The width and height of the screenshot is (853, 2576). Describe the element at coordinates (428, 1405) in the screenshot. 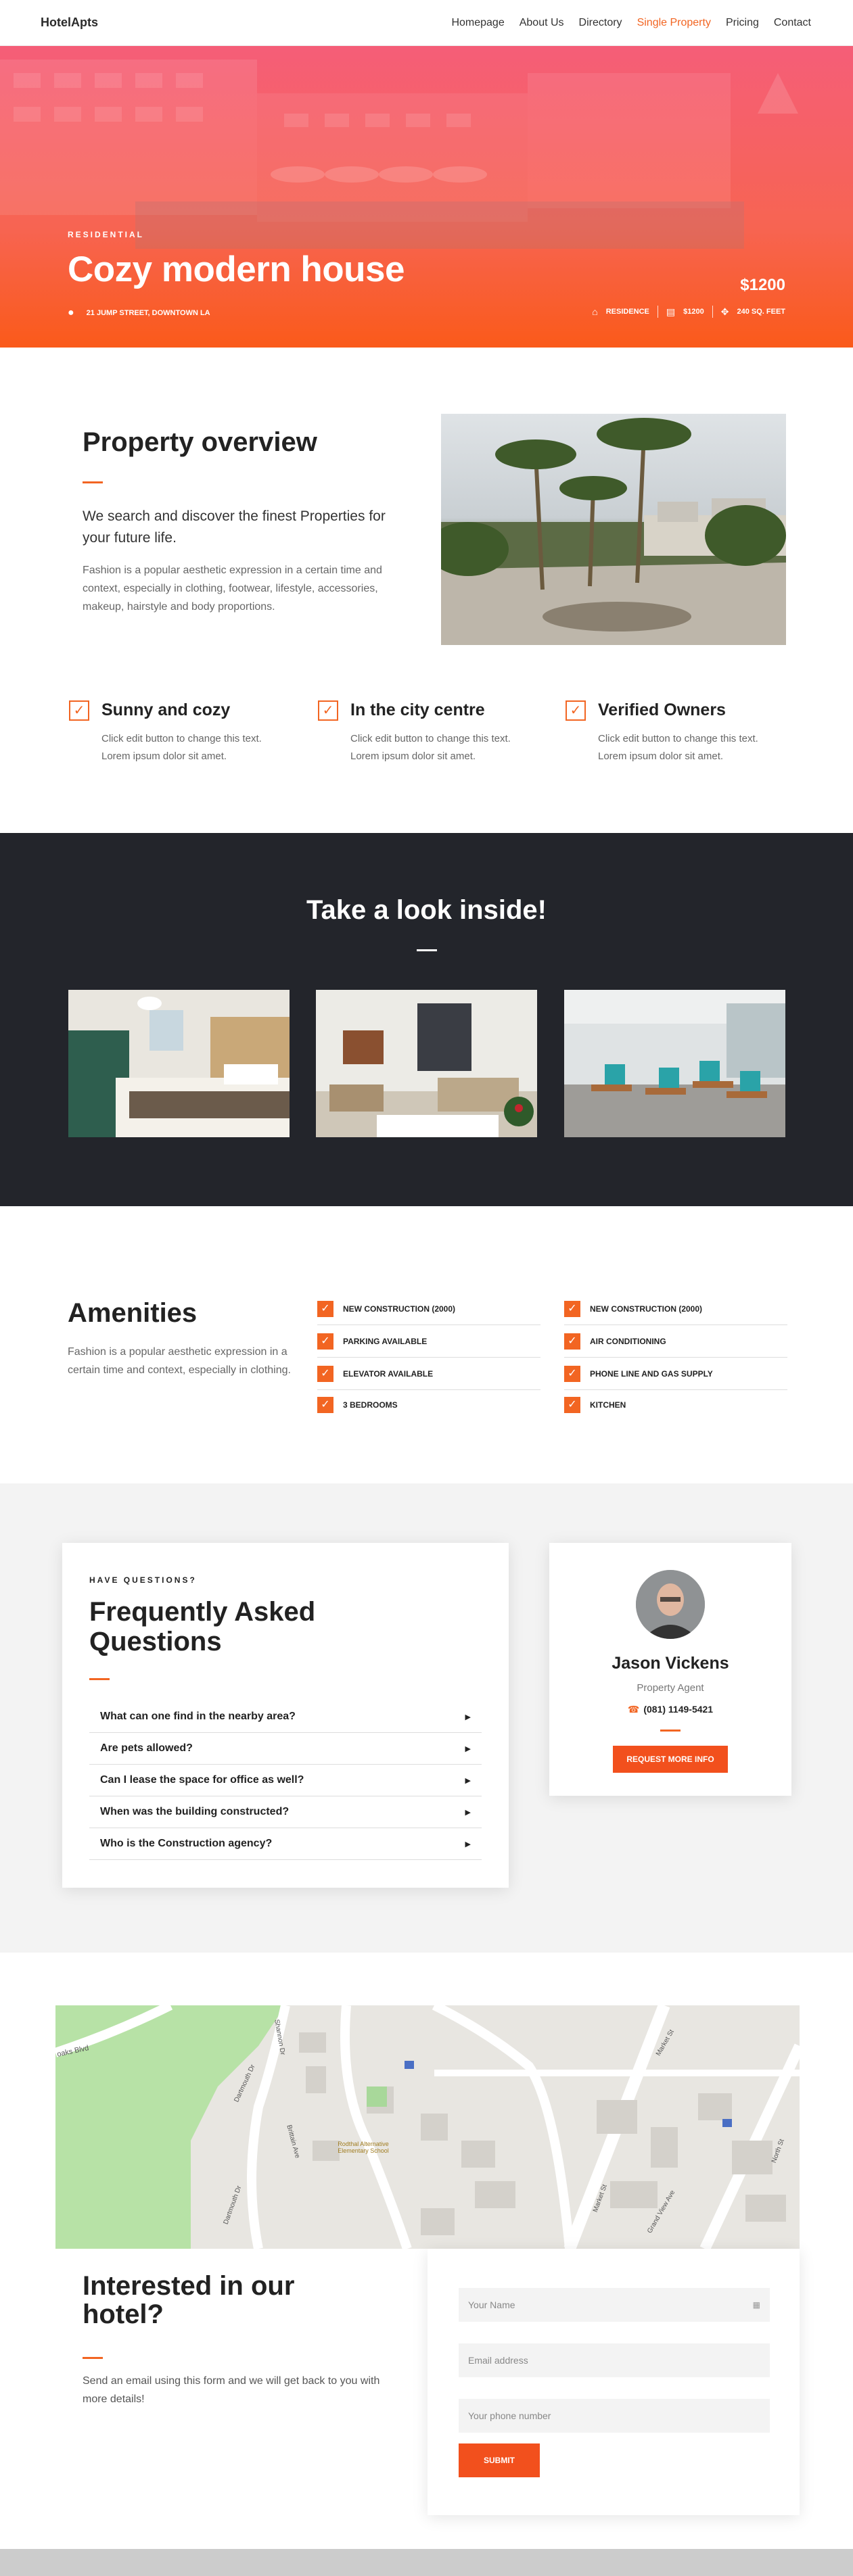

I see `amenity-item: ✓ 3 BEDROOMS` at that location.